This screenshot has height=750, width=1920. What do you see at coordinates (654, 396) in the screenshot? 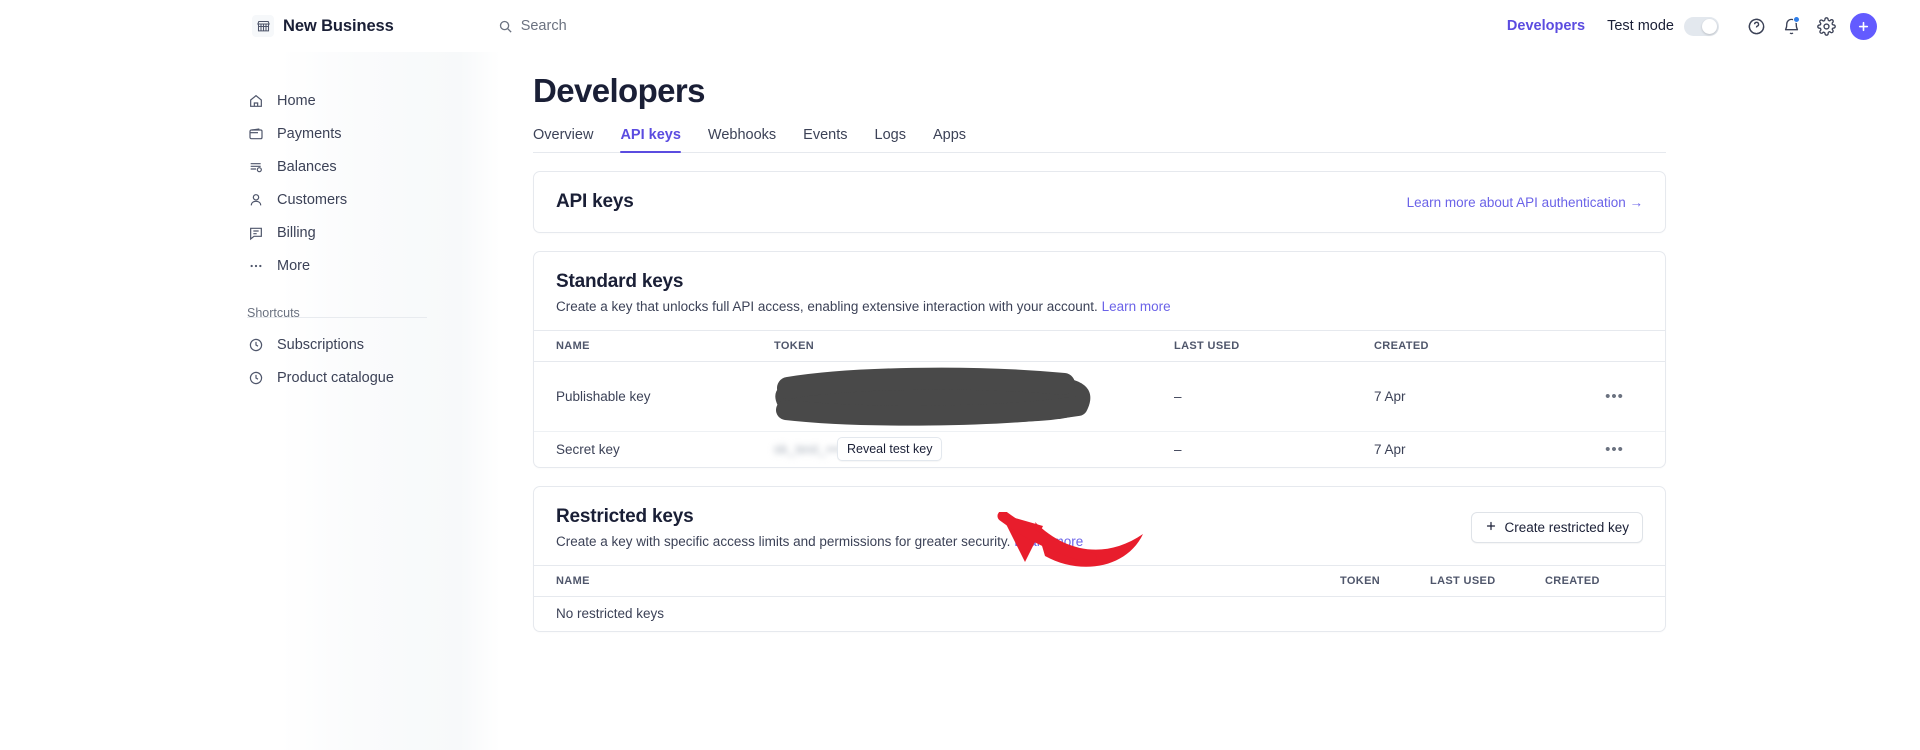
I see `key-name: Publishable key` at bounding box center [654, 396].